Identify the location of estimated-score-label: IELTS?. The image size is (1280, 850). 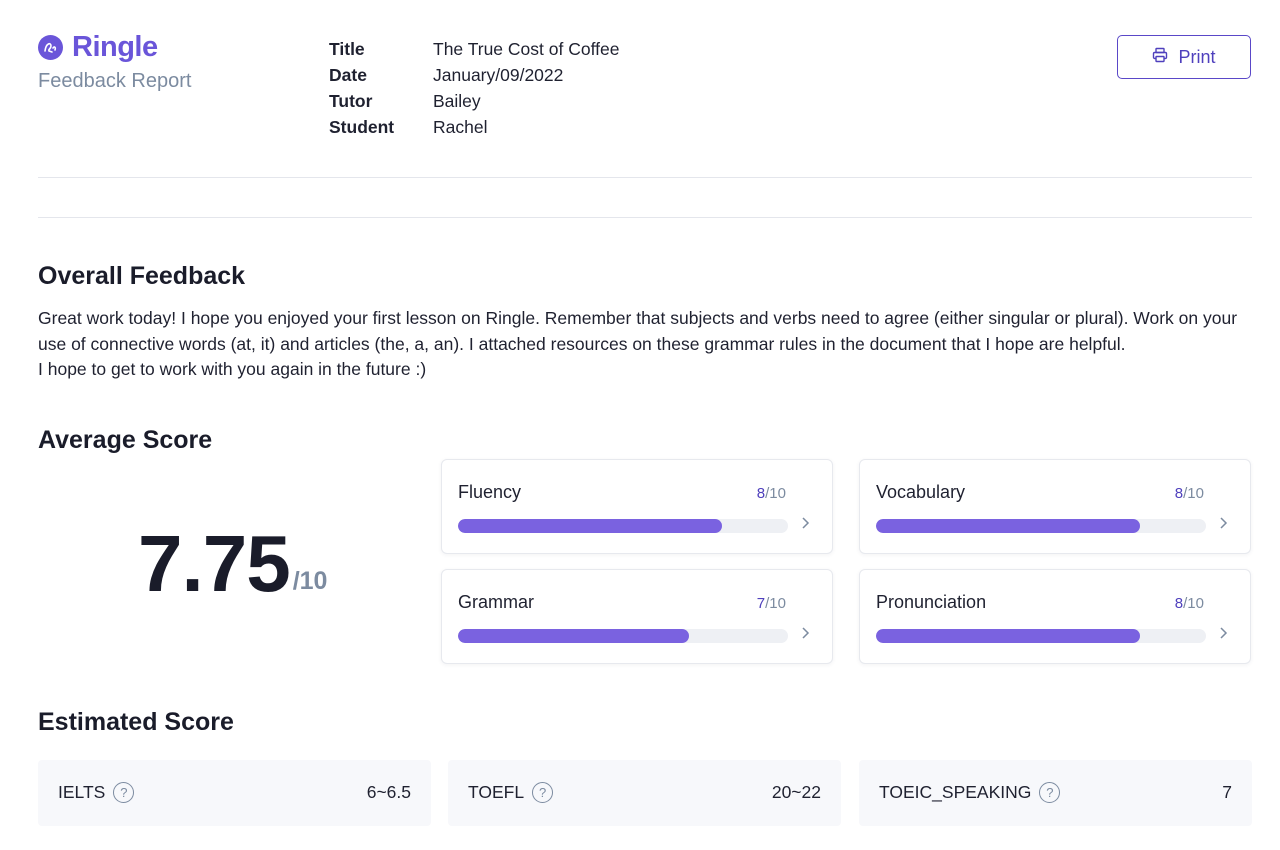
(96, 792).